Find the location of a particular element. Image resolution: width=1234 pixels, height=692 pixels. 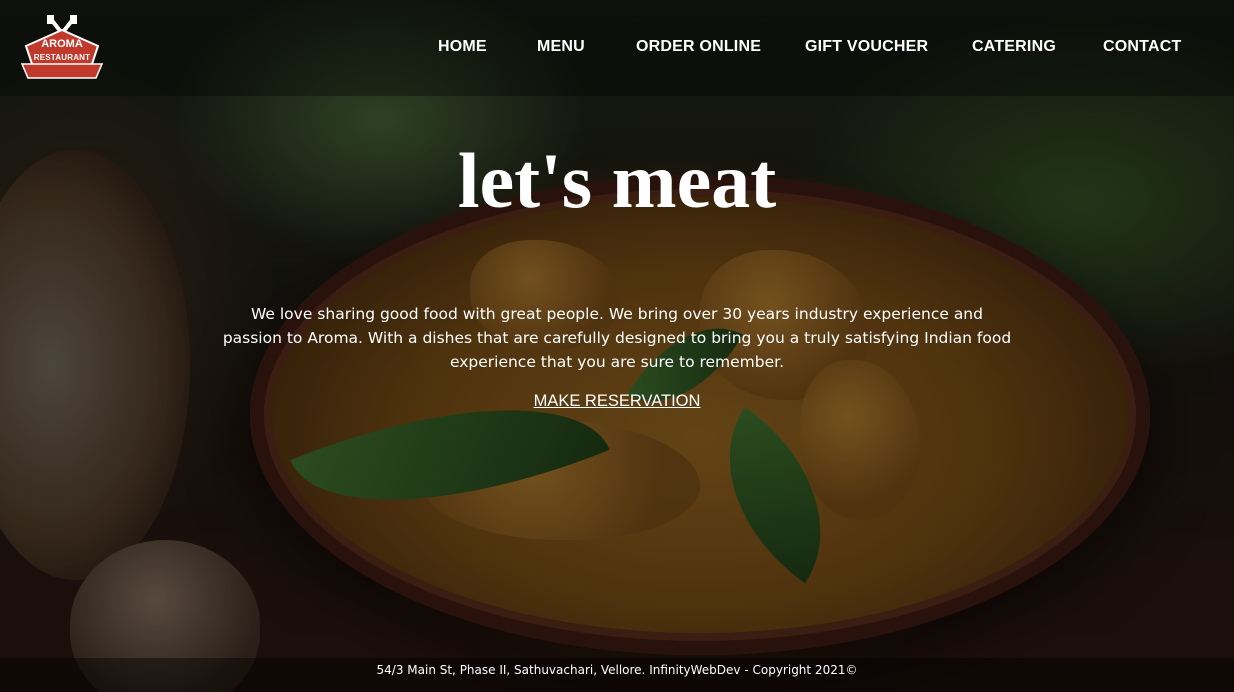

nav-catering: CATERING is located at coordinates (1014, 47).